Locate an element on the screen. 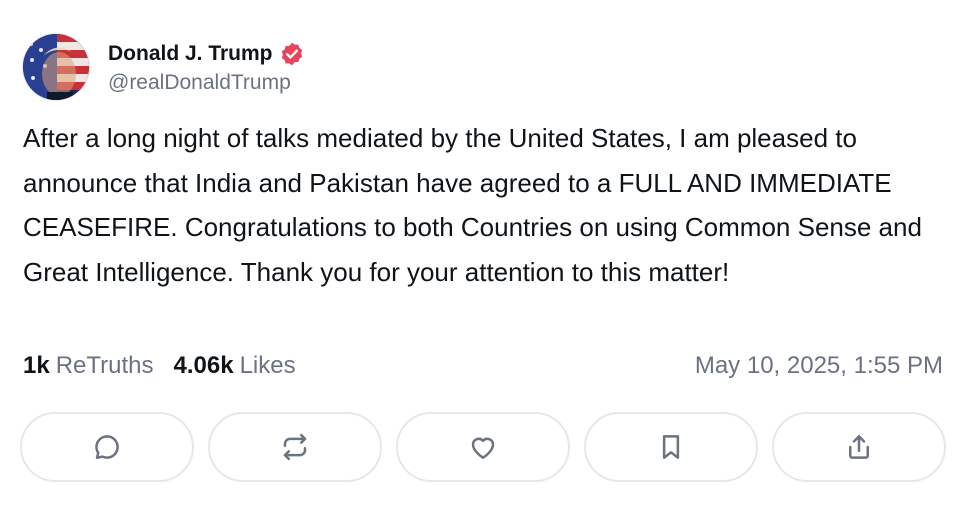  action-bar is located at coordinates (483, 447).